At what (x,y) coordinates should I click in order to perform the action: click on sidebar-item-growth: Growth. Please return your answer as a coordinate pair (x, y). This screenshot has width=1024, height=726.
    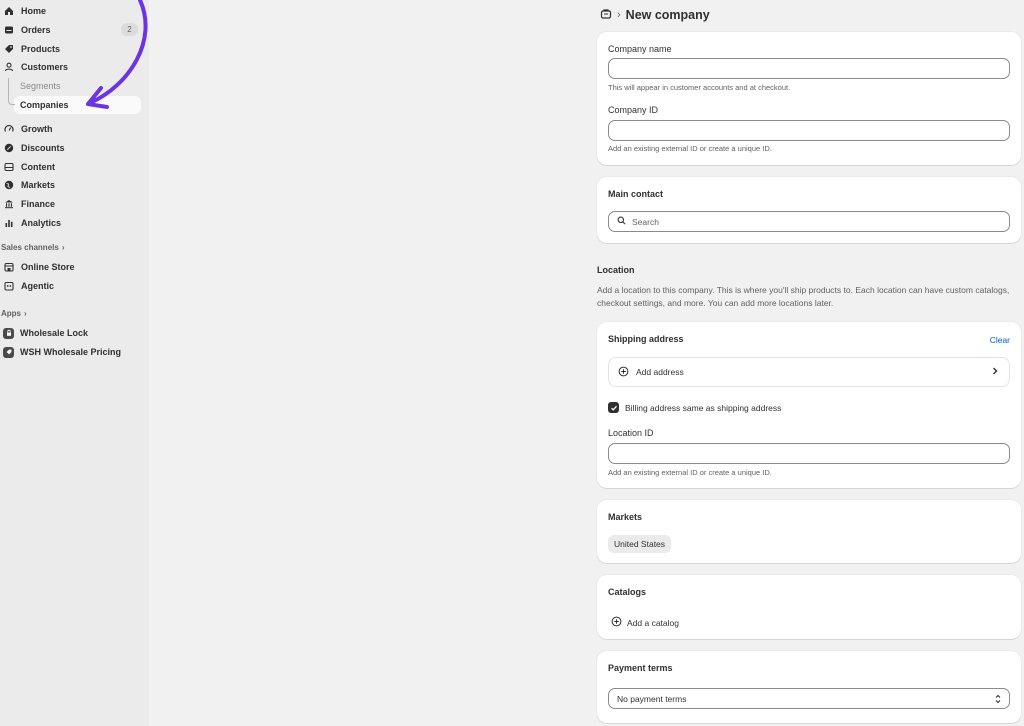
    Looking at the image, I should click on (70, 129).